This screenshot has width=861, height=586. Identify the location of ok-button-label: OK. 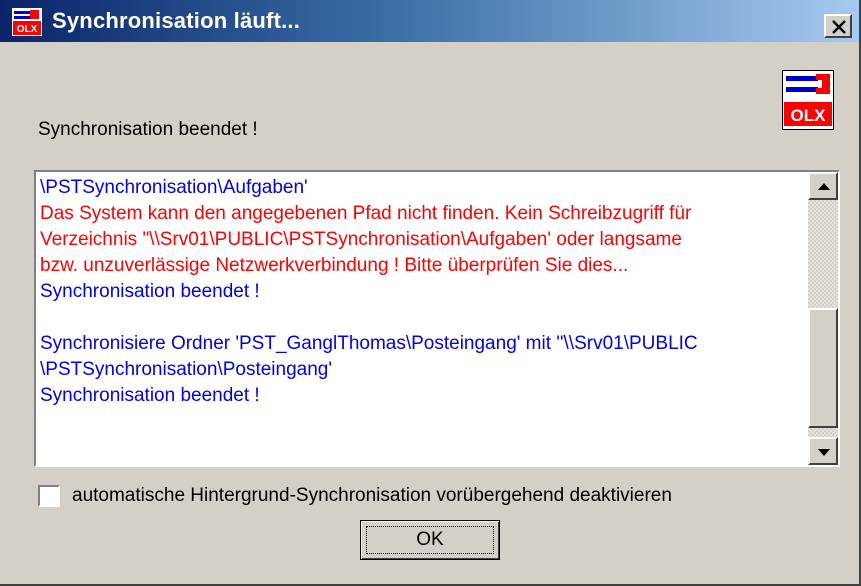
(430, 539).